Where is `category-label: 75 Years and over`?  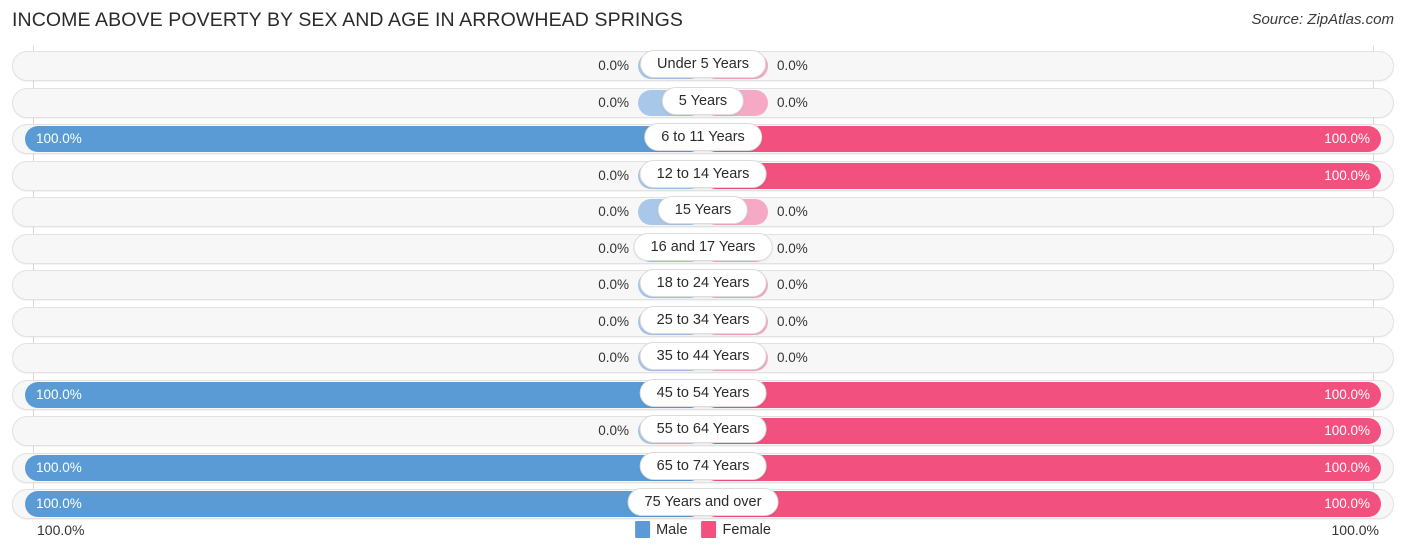
category-label: 75 Years and over is located at coordinates (703, 502).